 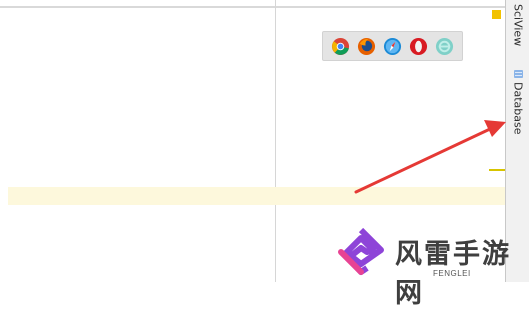 I want to click on watermark-subtitle: FENGLEI, so click(x=452, y=273).